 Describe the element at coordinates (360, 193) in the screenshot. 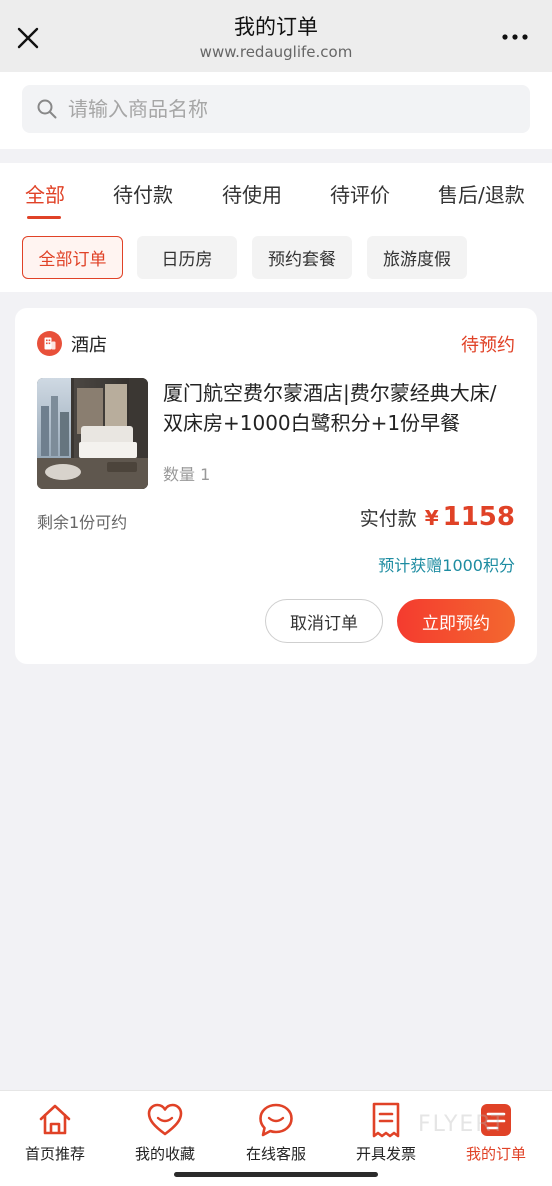

I see `tab-to-review: 待评价` at that location.